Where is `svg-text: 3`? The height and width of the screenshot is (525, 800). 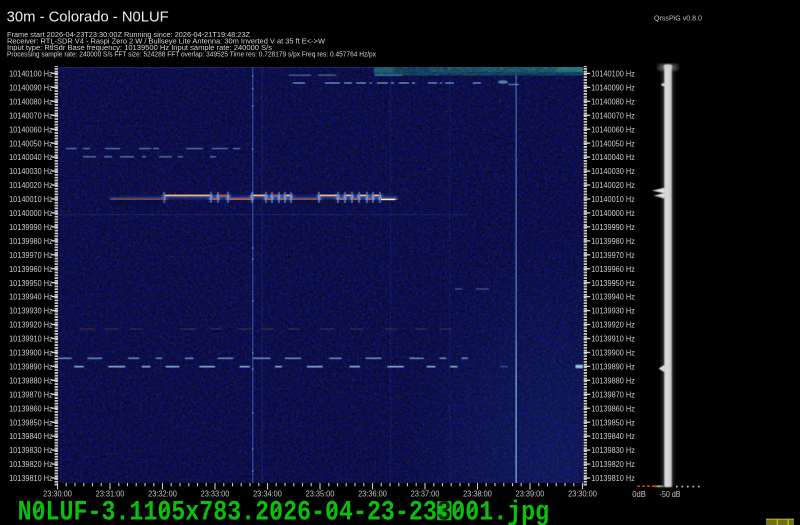 svg-text: 3 is located at coordinates (444, 511).